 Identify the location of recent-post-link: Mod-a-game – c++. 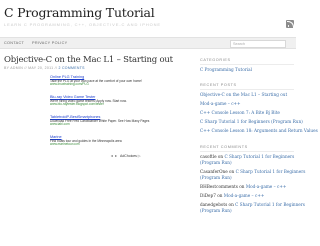
(220, 103).